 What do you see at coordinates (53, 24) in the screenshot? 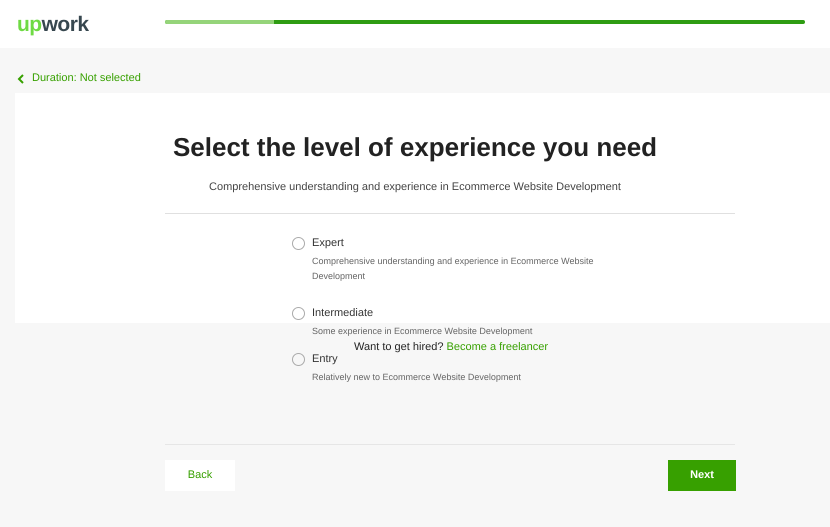
I see `logo: upwork` at bounding box center [53, 24].